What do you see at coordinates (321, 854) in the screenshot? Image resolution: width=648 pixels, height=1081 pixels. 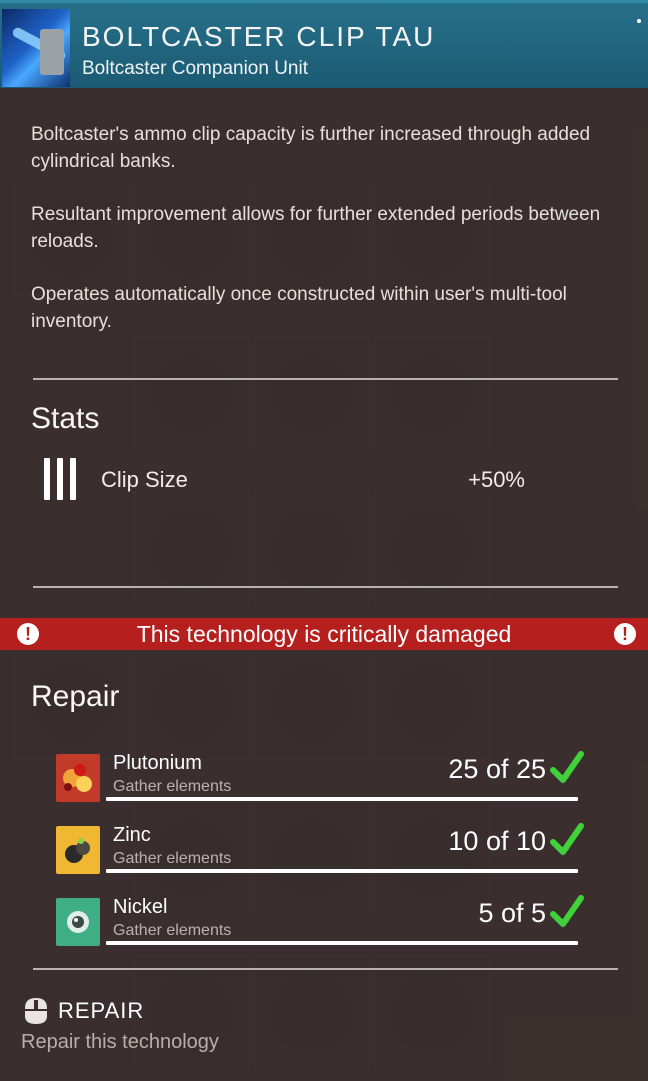 I see `resource-row-zinc: Zinc Gather elements 10 of 10` at bounding box center [321, 854].